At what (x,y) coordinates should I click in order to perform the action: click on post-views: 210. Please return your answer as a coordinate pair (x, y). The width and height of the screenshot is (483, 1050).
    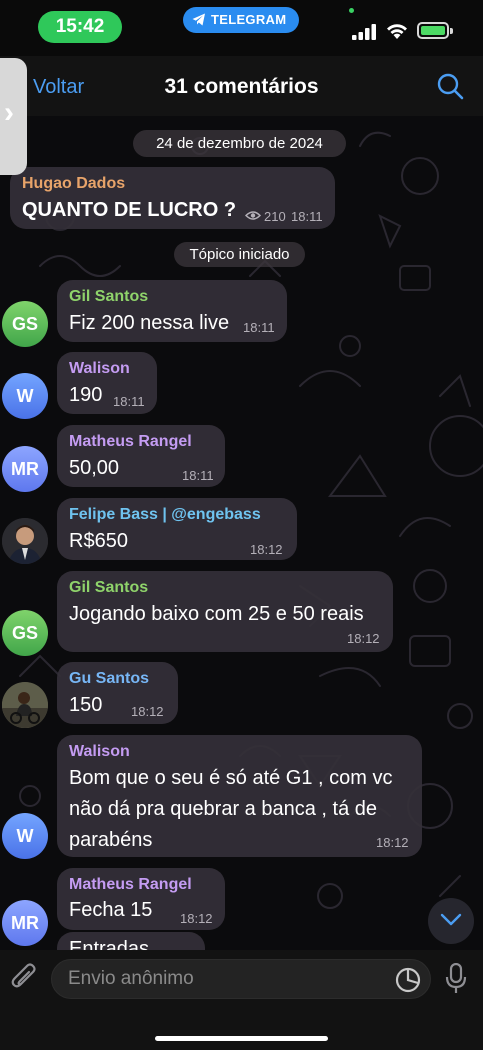
    Looking at the image, I should click on (275, 216).